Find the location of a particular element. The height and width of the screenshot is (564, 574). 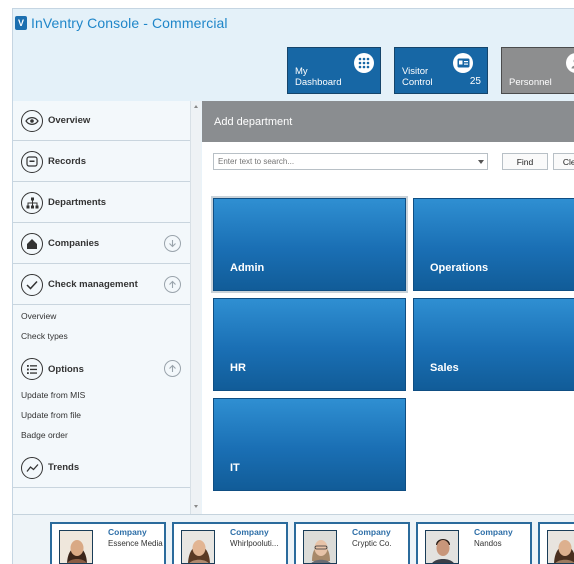

visitor-card-icon is located at coordinates (463, 63).